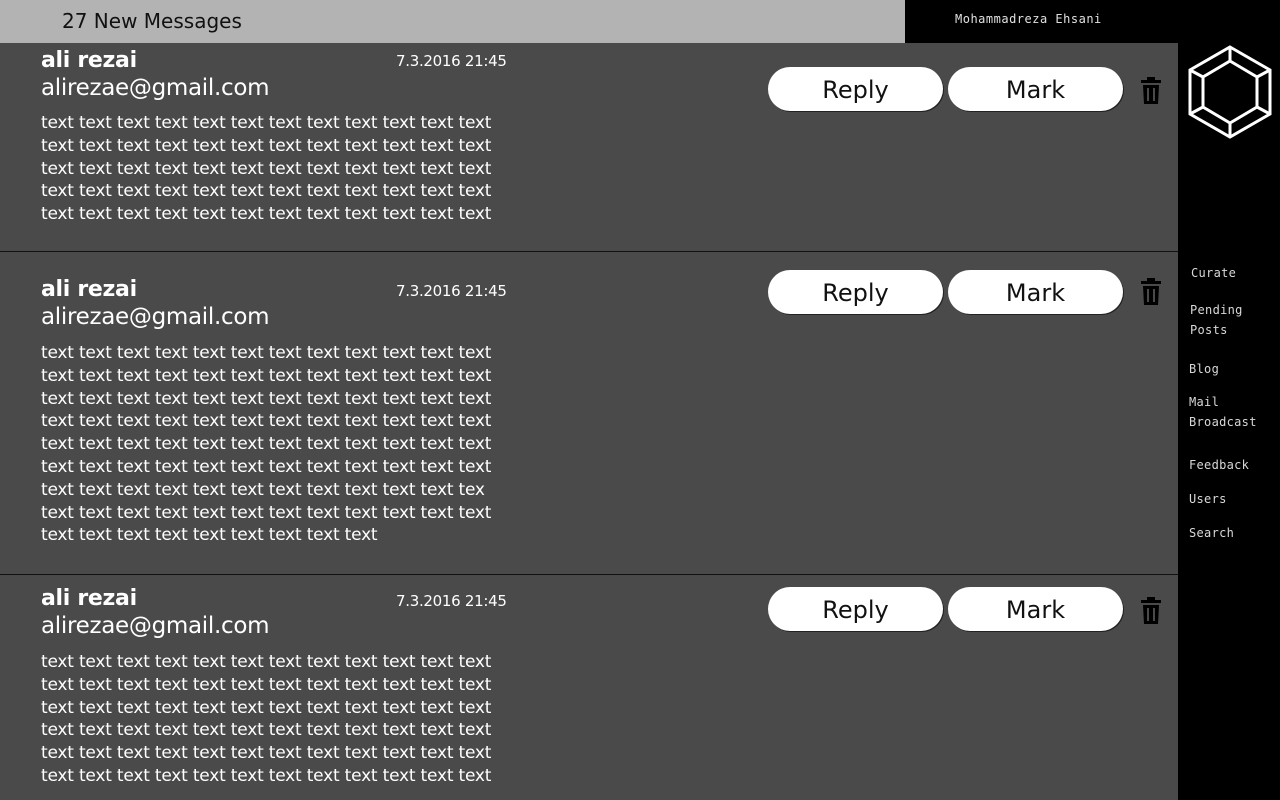 Image resolution: width=1280 pixels, height=800 pixels. What do you see at coordinates (1208, 499) in the screenshot?
I see `nav-users: Users` at bounding box center [1208, 499].